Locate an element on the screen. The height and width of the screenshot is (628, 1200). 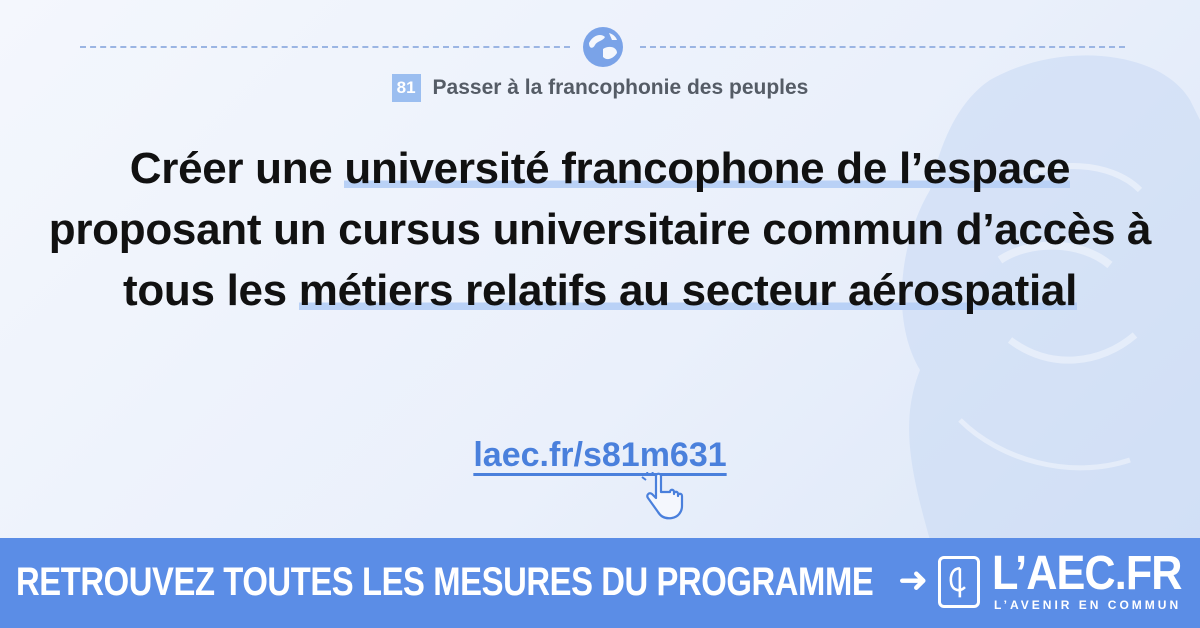
headline-highlight-1: université francophone de l’espace is located at coordinates (707, 168).